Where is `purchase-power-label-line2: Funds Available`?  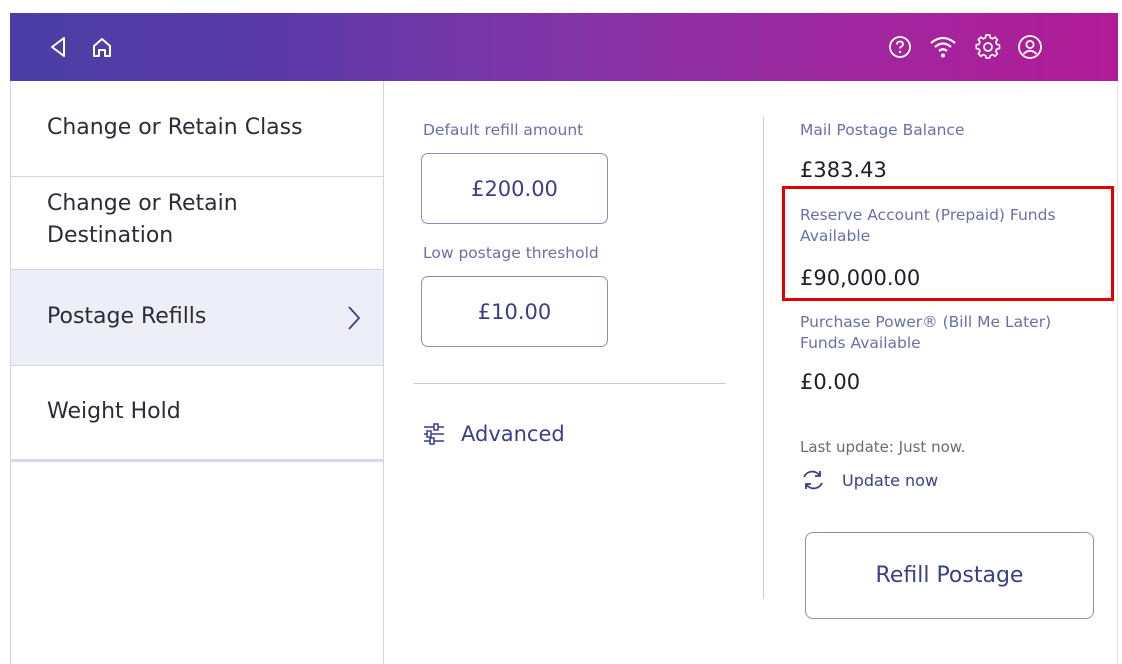 purchase-power-label-line2: Funds Available is located at coordinates (860, 343).